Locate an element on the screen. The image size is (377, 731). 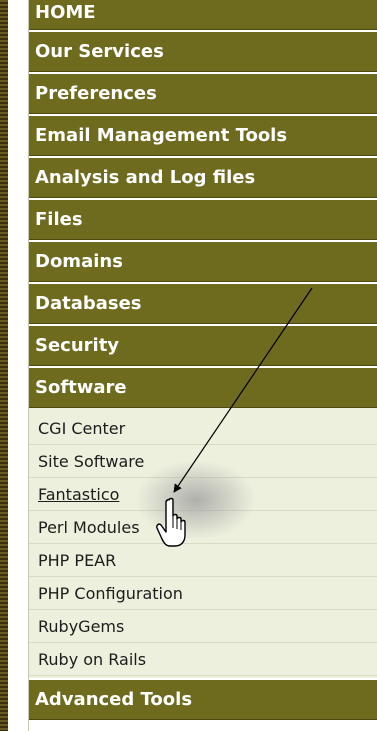
menu-item-home: HOME is located at coordinates (203, 15).